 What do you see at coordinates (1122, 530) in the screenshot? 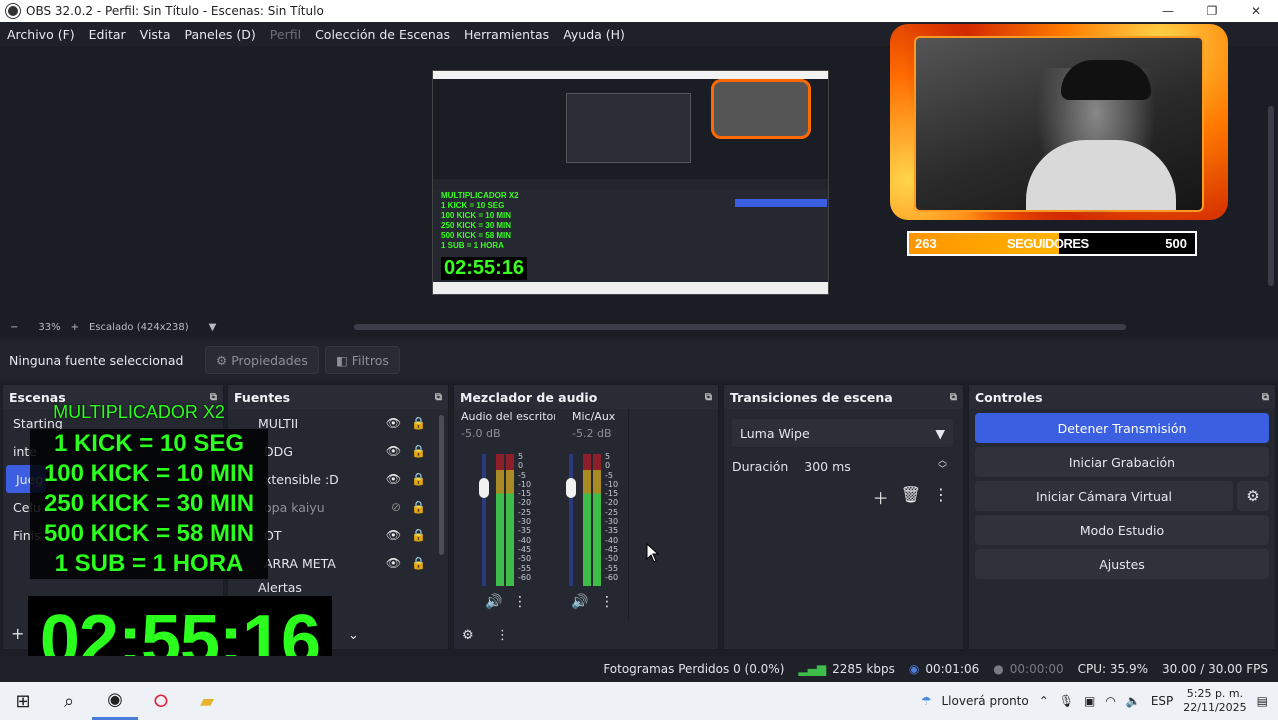
I see `studio-mode-button: Modo Estudio` at bounding box center [1122, 530].